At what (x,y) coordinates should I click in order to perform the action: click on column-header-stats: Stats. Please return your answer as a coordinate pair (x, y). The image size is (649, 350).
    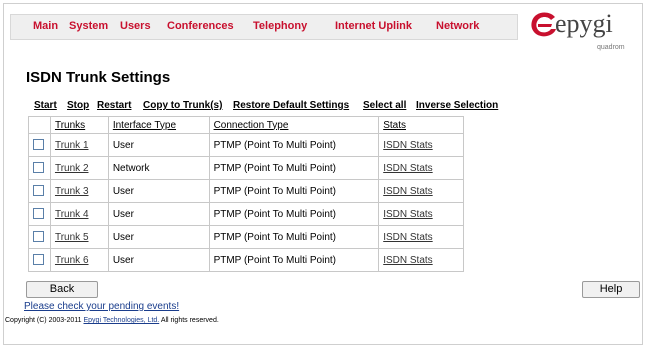
    Looking at the image, I should click on (421, 125).